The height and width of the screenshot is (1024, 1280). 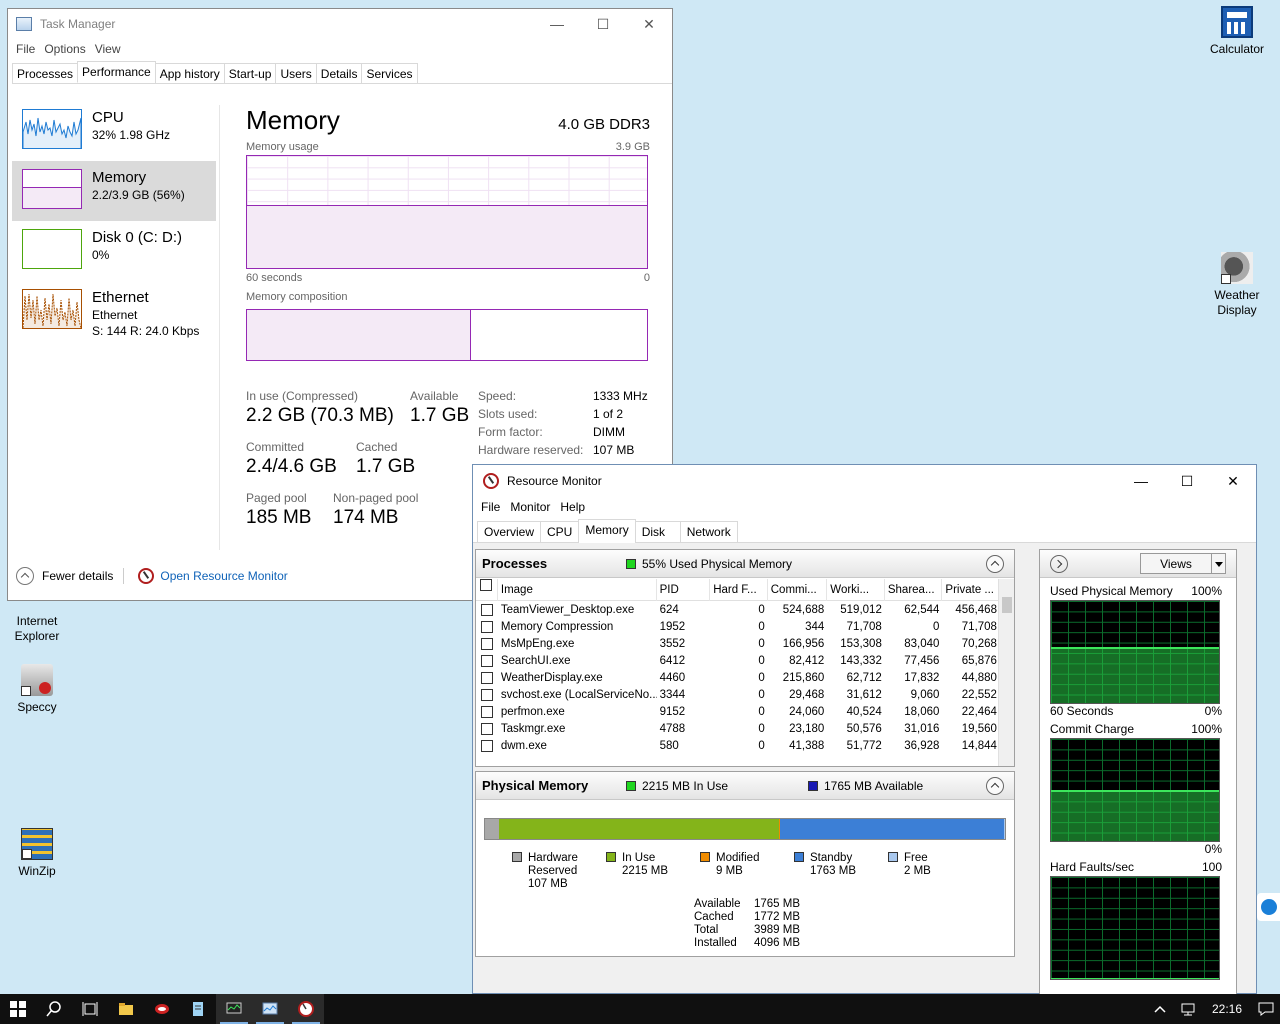 I want to click on taskbar-task-manager, so click(x=270, y=1009).